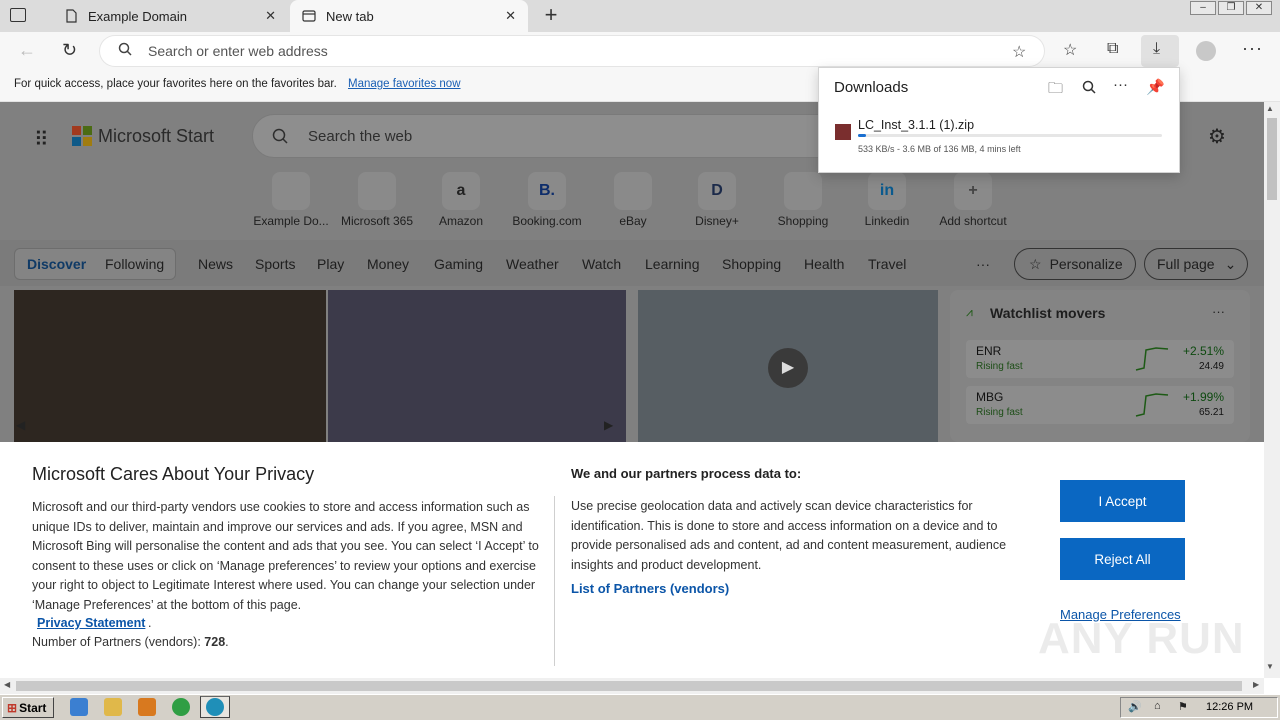 Image resolution: width=1280 pixels, height=720 pixels. I want to click on vertical-scroll-thumb, so click(1272, 159).